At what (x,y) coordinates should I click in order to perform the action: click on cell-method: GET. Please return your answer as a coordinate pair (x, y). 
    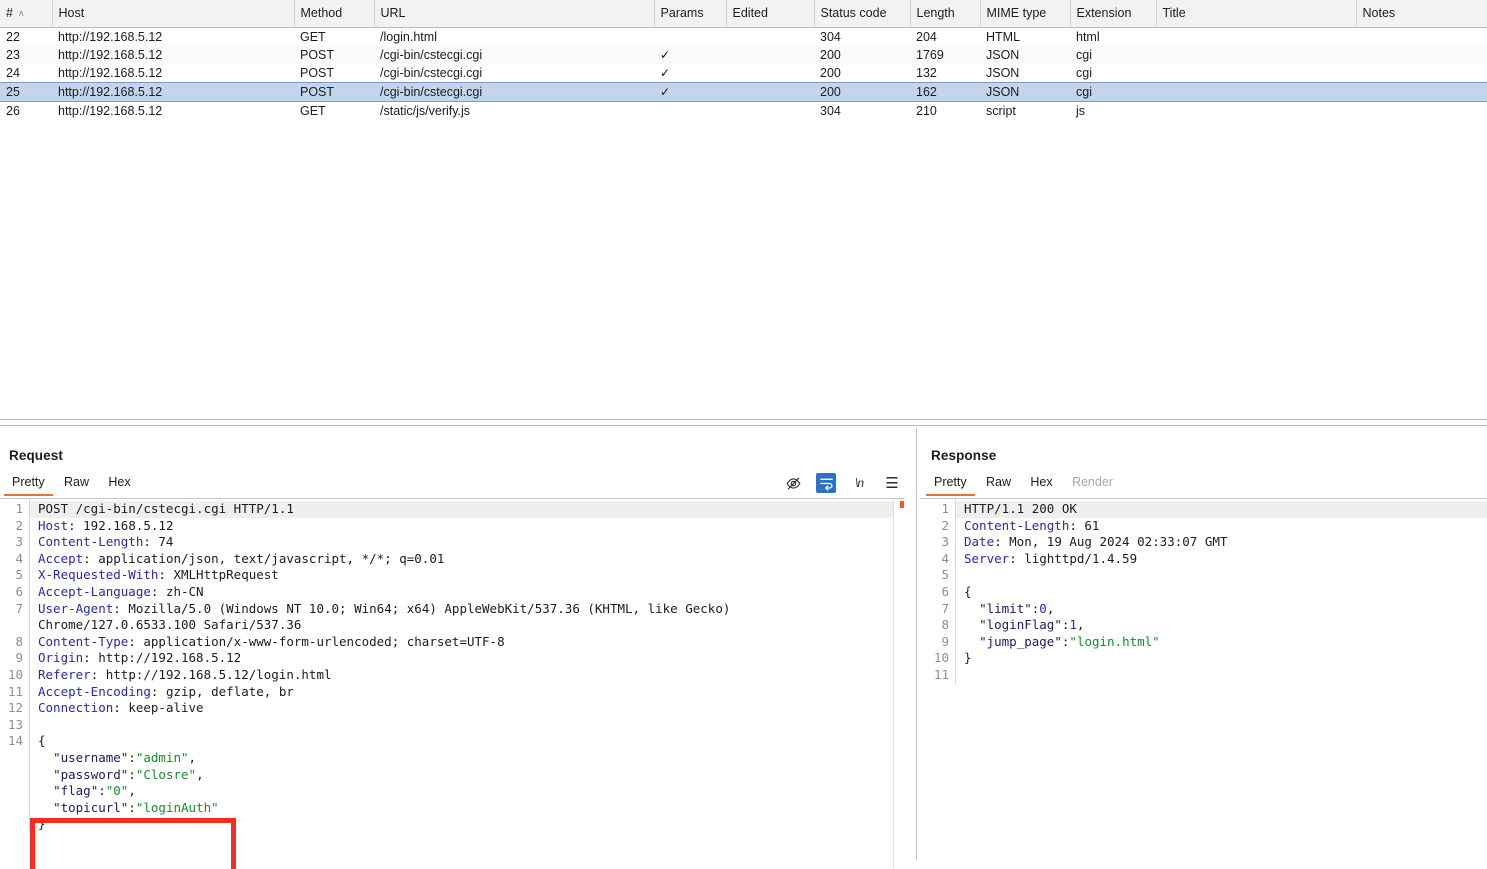
    Looking at the image, I should click on (313, 111).